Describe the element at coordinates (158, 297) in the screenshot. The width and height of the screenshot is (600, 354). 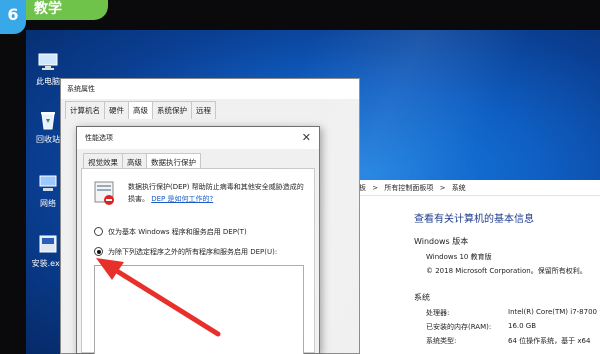
I see `annotation-arrow` at that location.